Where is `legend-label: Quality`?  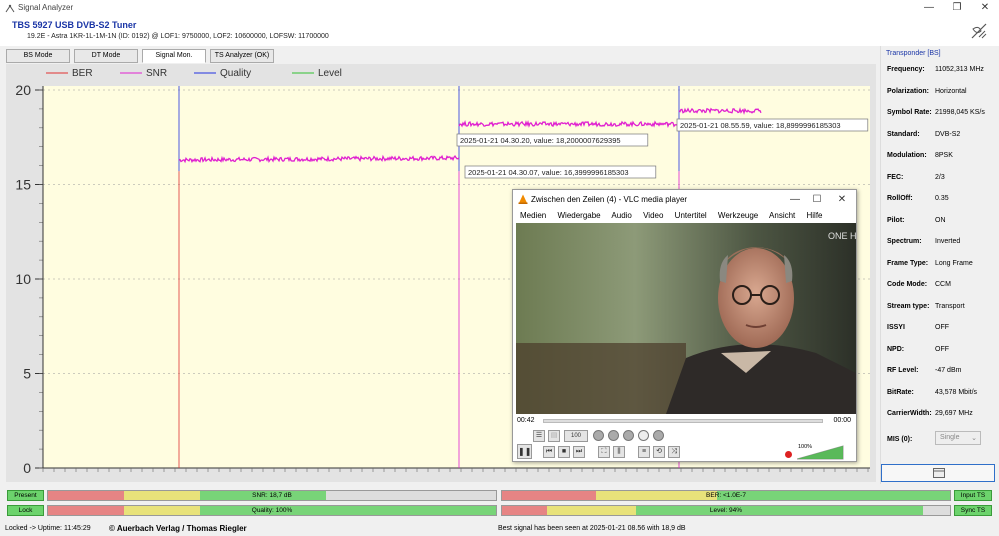 legend-label: Quality is located at coordinates (235, 73).